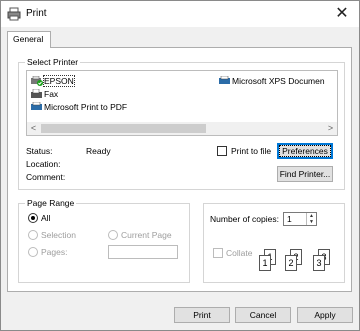 The height and width of the screenshot is (331, 360). What do you see at coordinates (33, 235) in the screenshot?
I see `page-range-selection-radio` at bounding box center [33, 235].